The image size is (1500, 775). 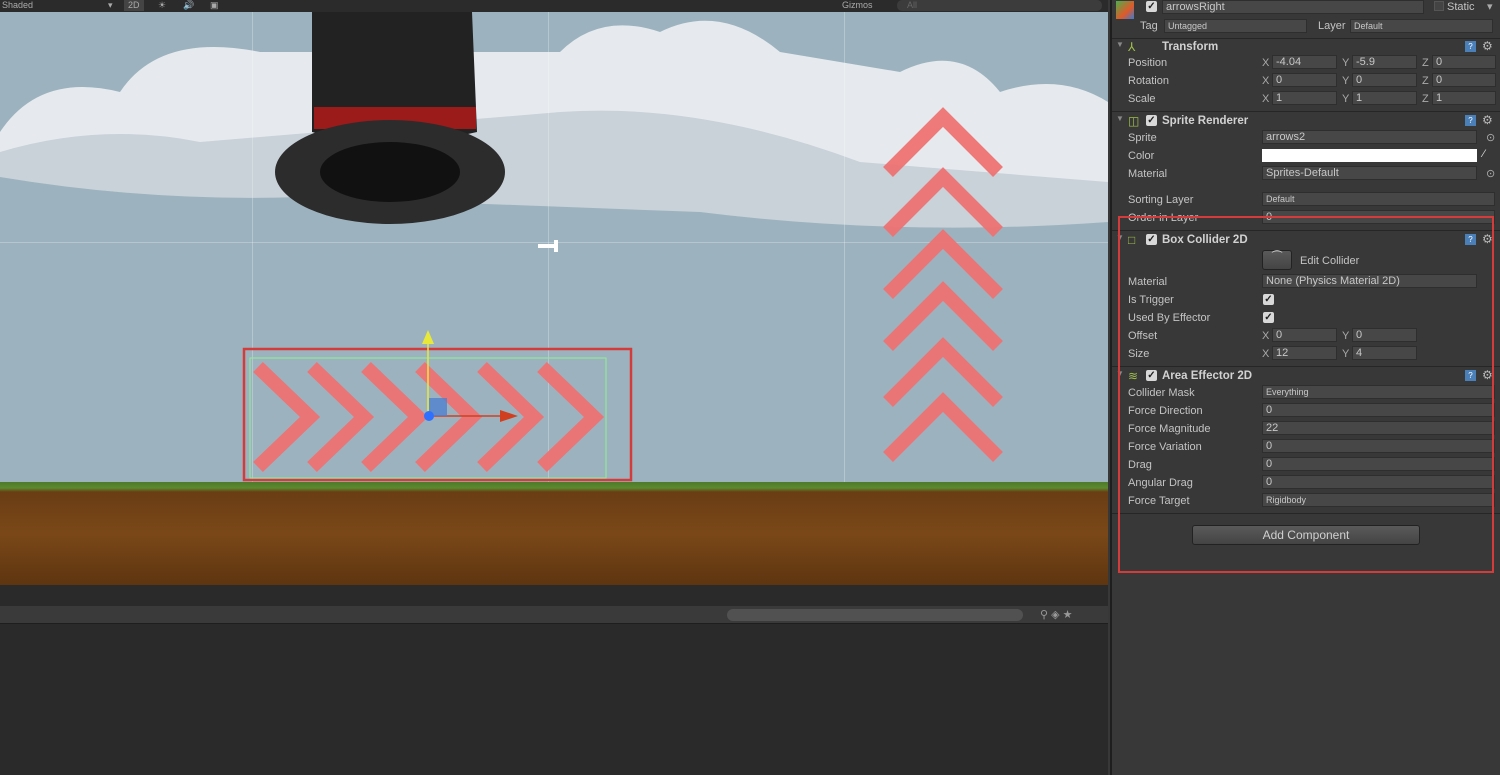 I want to click on layer-label: Layer, so click(x=1332, y=26).